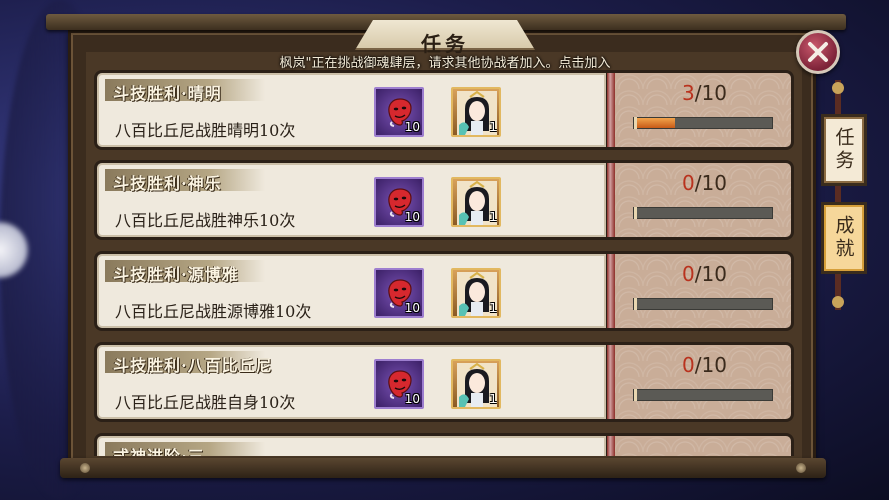  Describe the element at coordinates (844, 150) in the screenshot. I see `tab-task: 任务` at that location.